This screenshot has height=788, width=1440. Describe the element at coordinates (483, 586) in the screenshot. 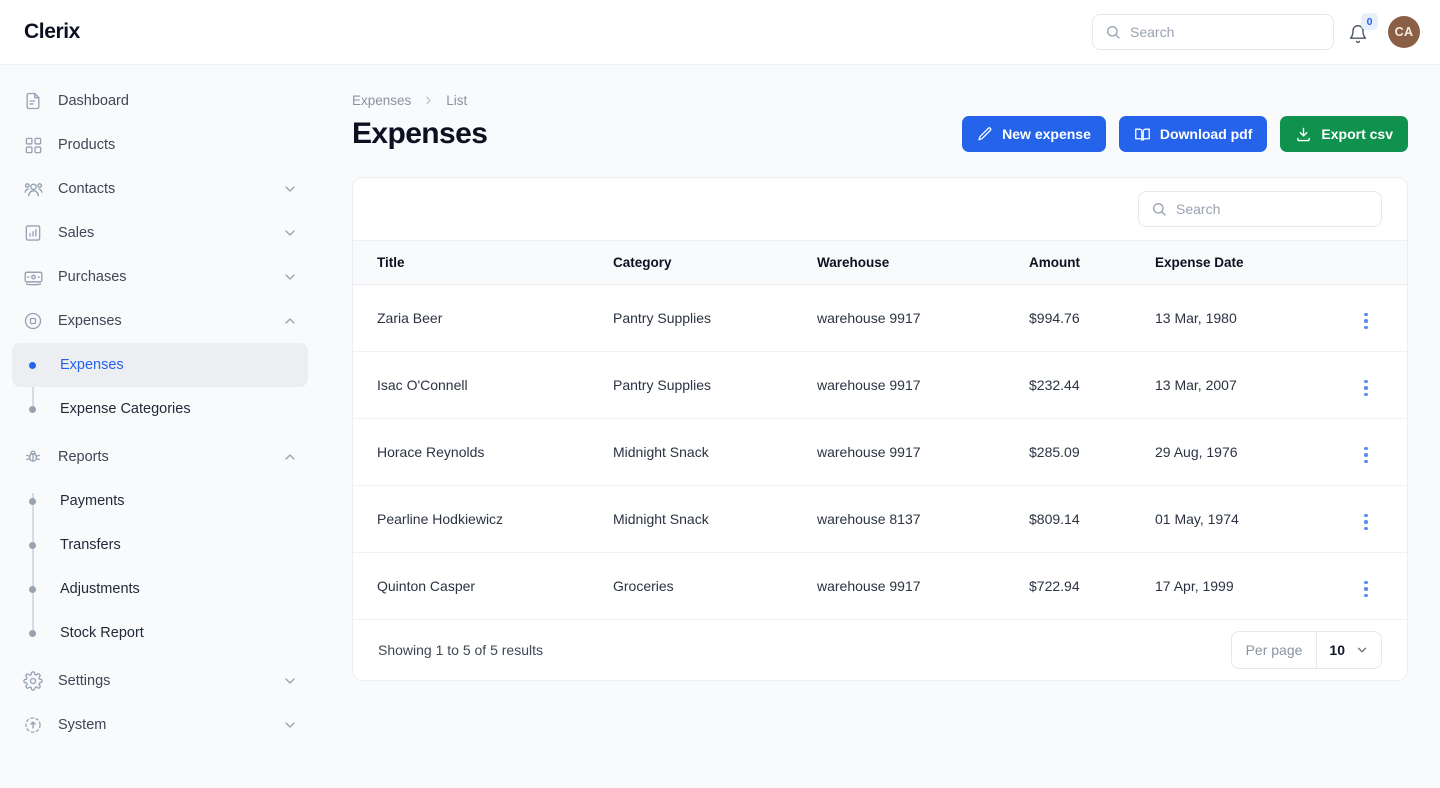

I see `cell-title: Quinton Casper` at that location.